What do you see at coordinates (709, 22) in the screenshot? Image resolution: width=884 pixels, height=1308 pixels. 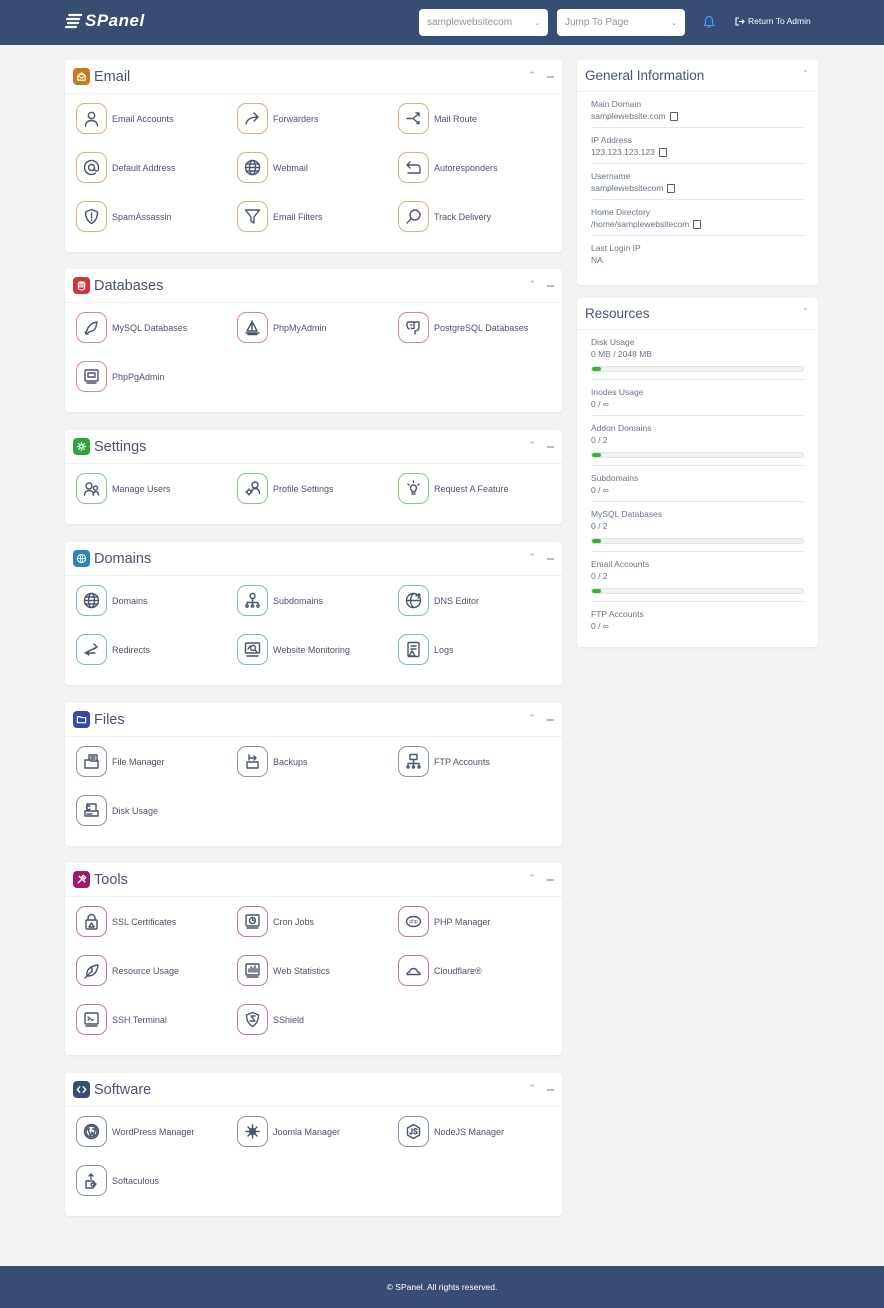 I see `bell-icon` at bounding box center [709, 22].